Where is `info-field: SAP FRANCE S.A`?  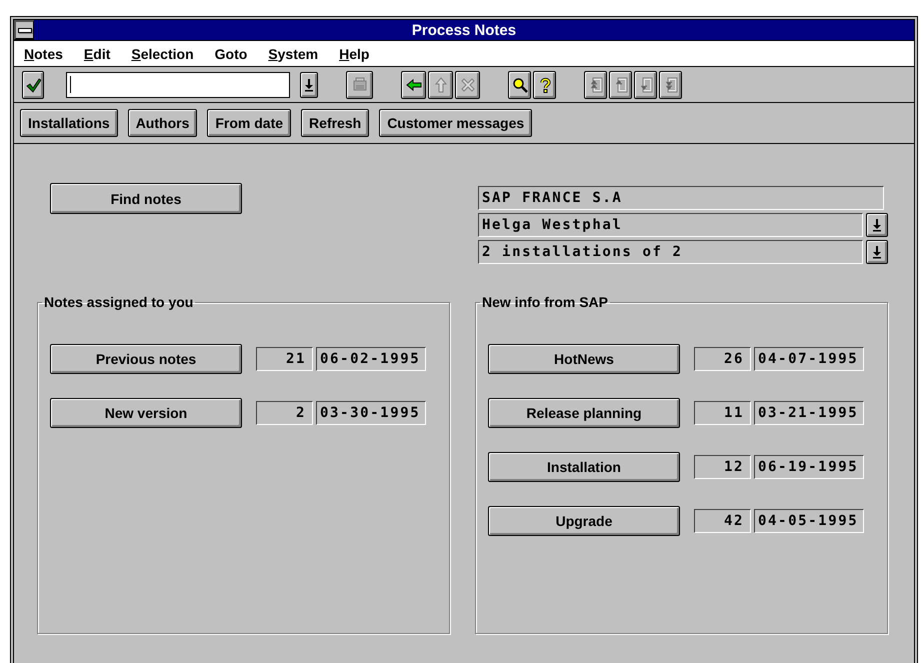 info-field: SAP FRANCE S.A is located at coordinates (681, 198).